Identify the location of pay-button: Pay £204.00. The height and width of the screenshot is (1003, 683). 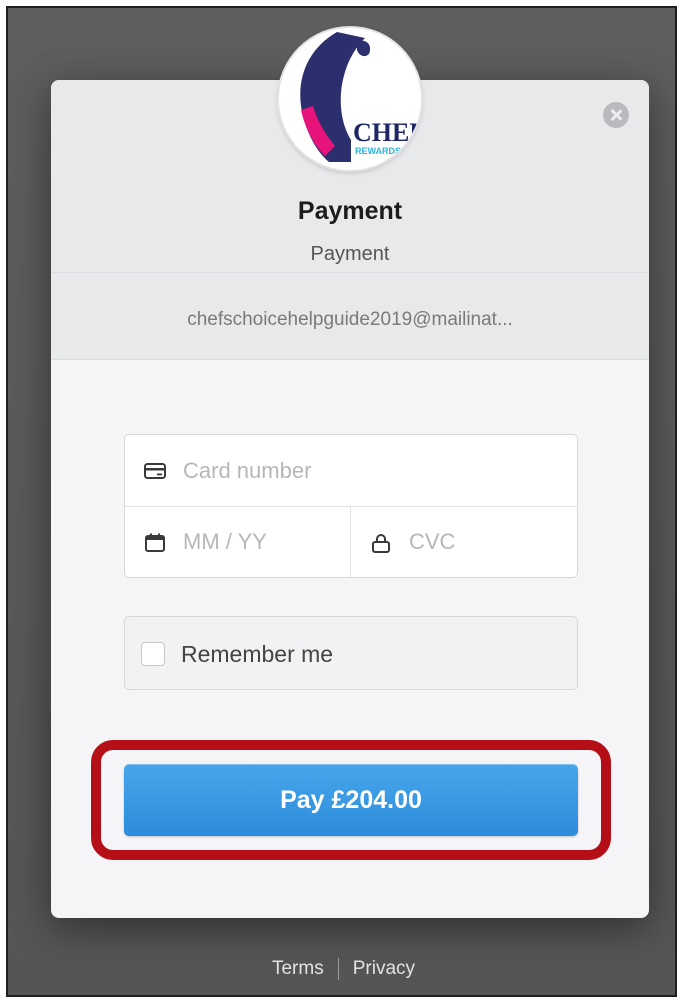
(351, 800).